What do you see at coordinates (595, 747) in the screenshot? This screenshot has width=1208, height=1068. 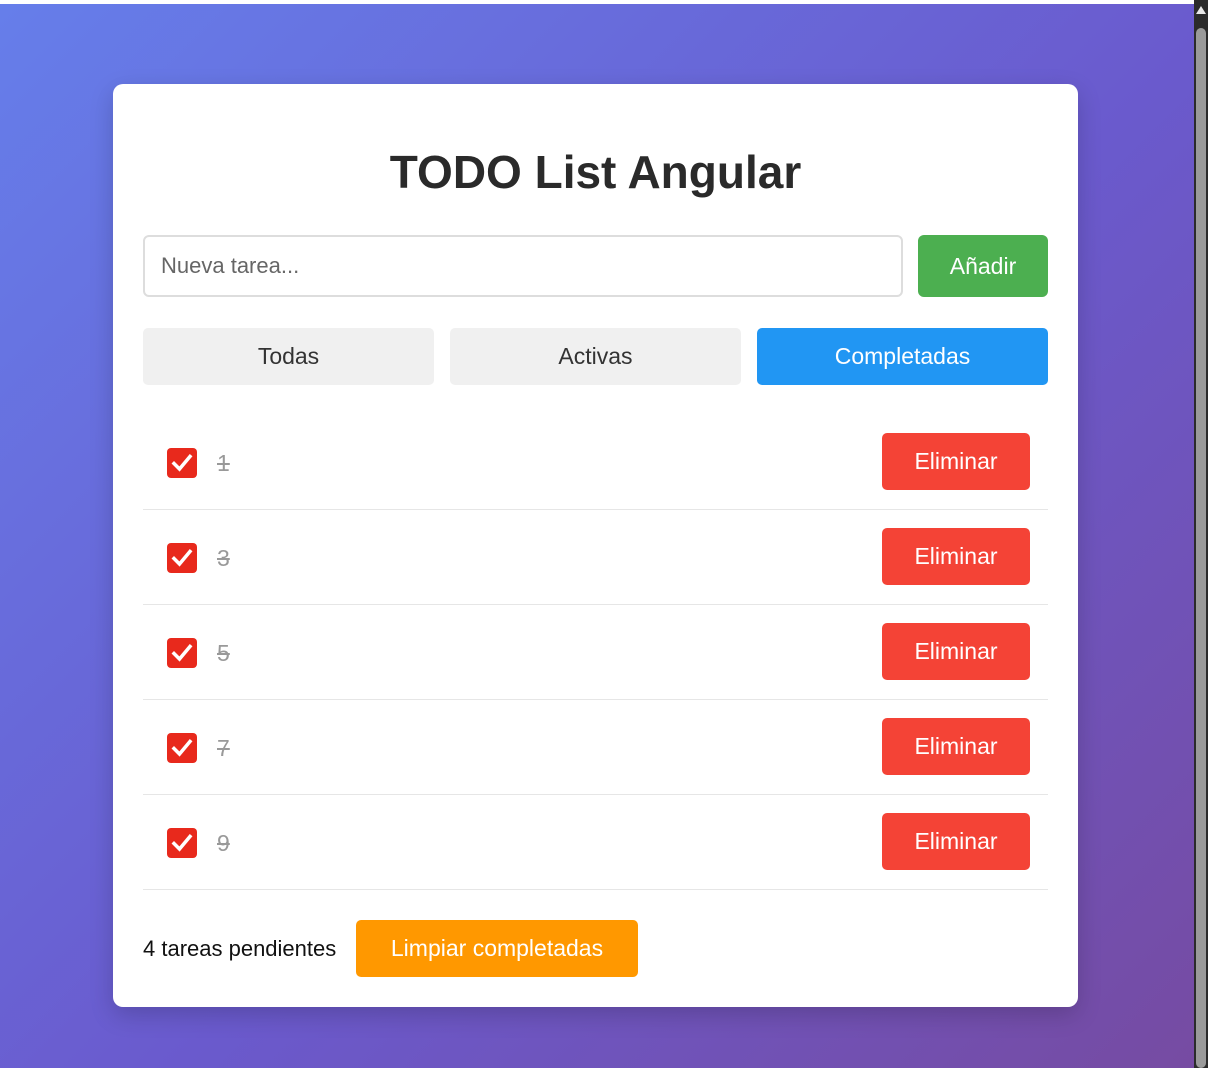 I see `todo-item: 7 Eliminar` at bounding box center [595, 747].